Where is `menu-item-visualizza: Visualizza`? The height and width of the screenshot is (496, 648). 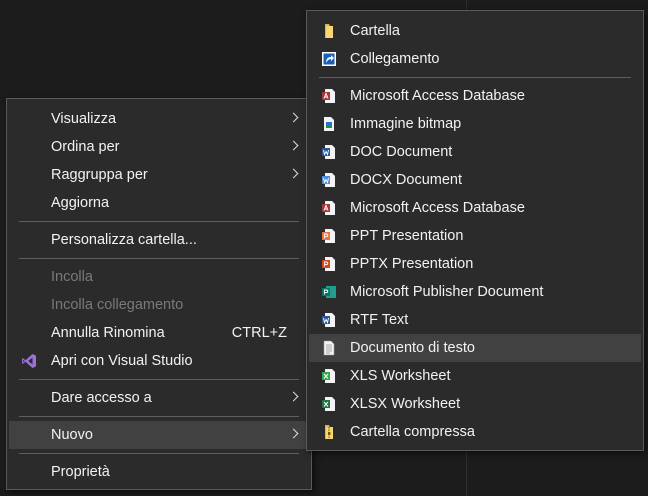
menu-item-visualizza: Visualizza is located at coordinates (159, 119).